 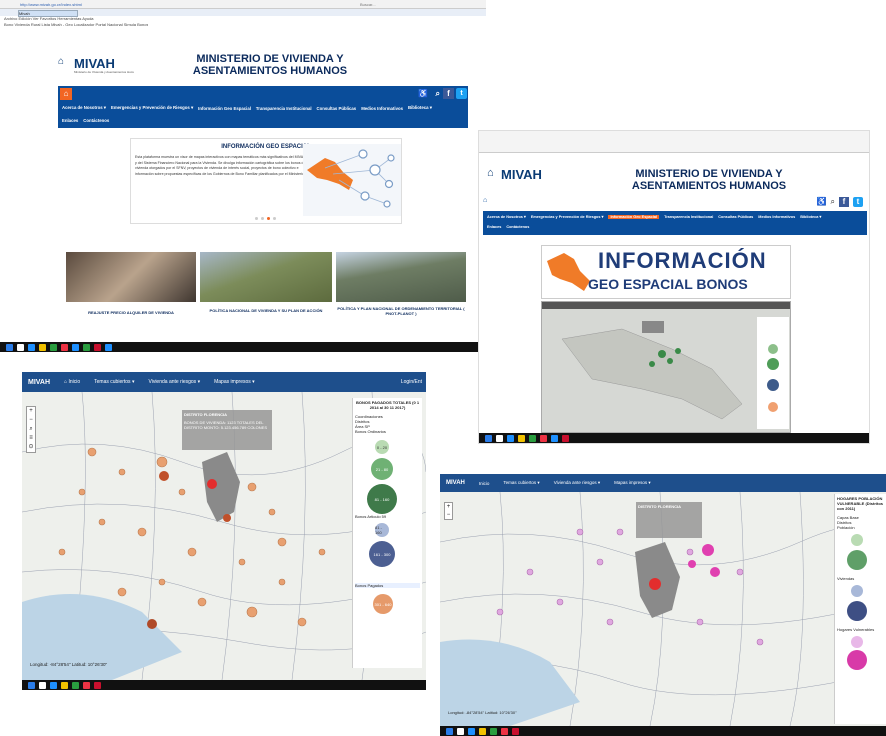 What do you see at coordinates (268, 218) in the screenshot?
I see `carousel-dot-active` at bounding box center [268, 218].